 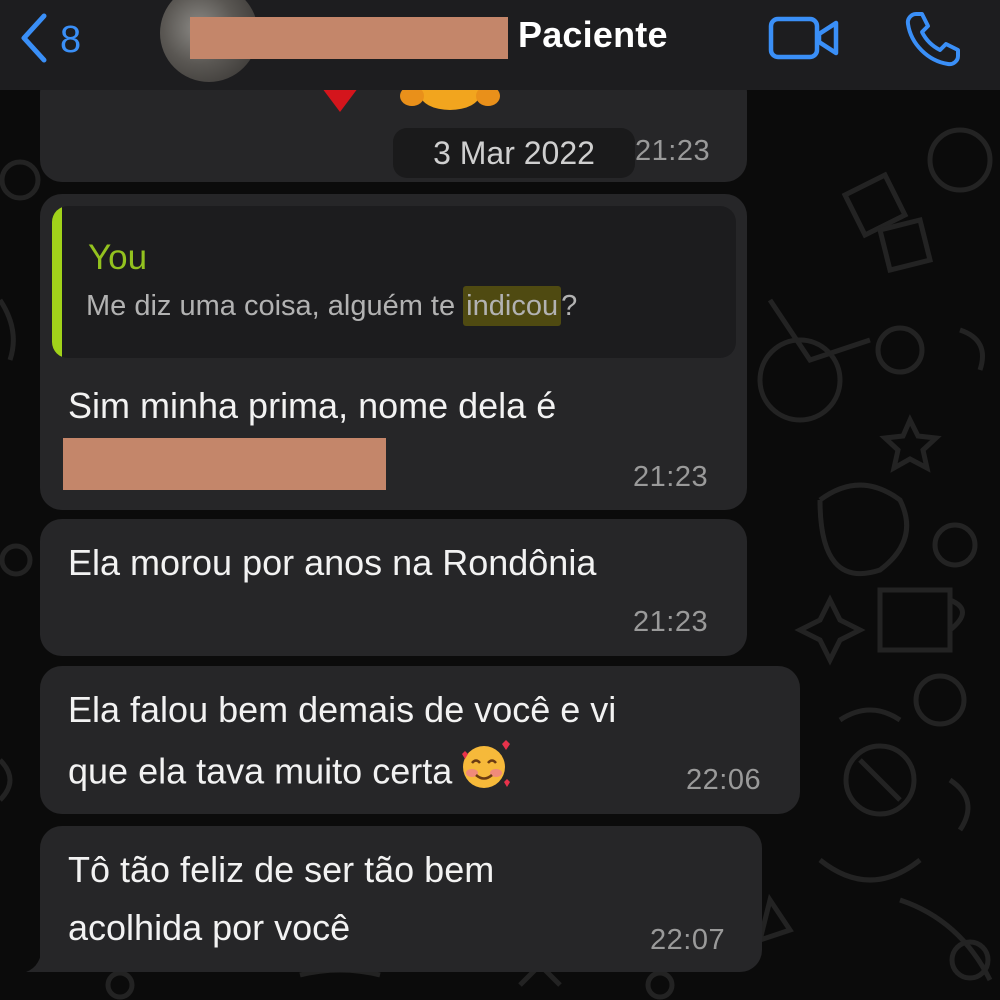 I want to click on chevron-left-icon, so click(x=33, y=40).